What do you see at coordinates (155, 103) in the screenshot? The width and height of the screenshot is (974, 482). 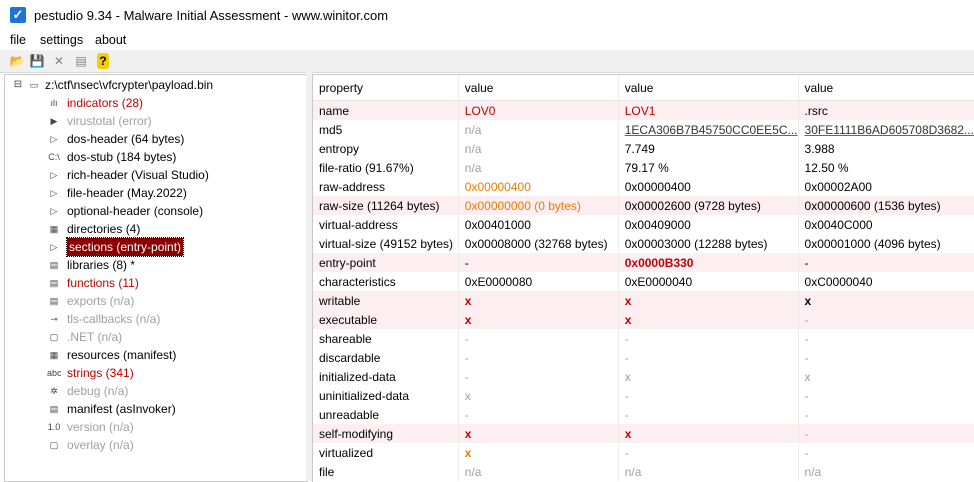 I see `tree-item-indicators: ılı indicators (28)` at bounding box center [155, 103].